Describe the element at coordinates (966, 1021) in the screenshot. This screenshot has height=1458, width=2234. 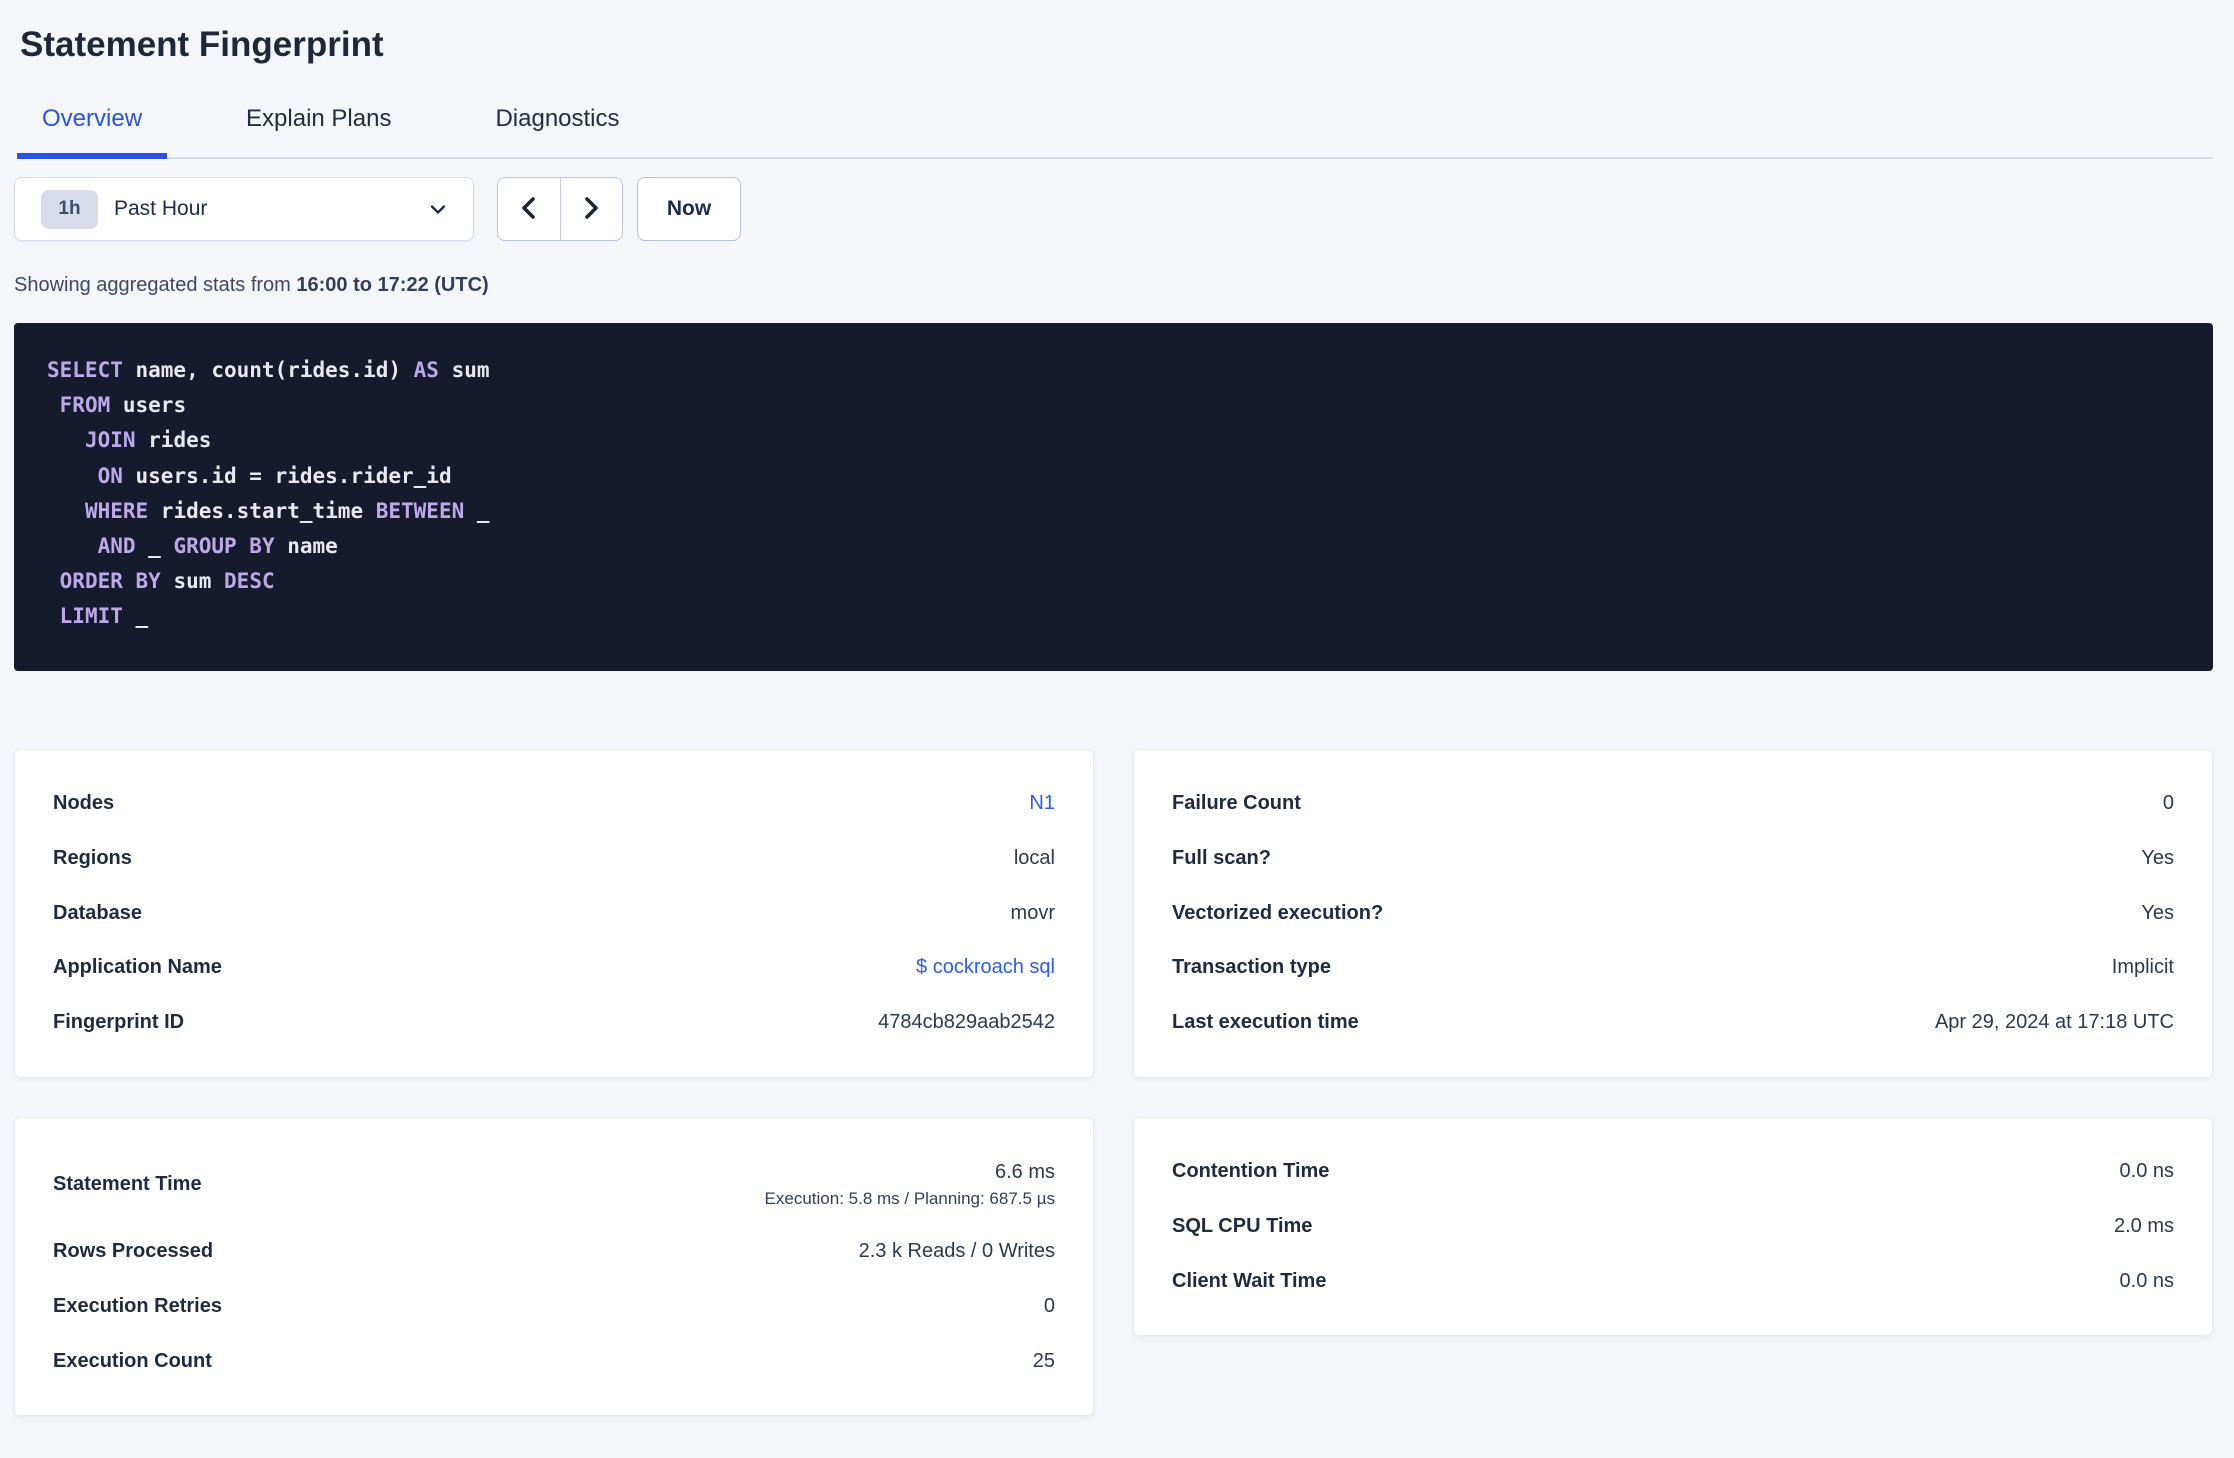
I see `row-value: 4784cb829aab2542` at that location.